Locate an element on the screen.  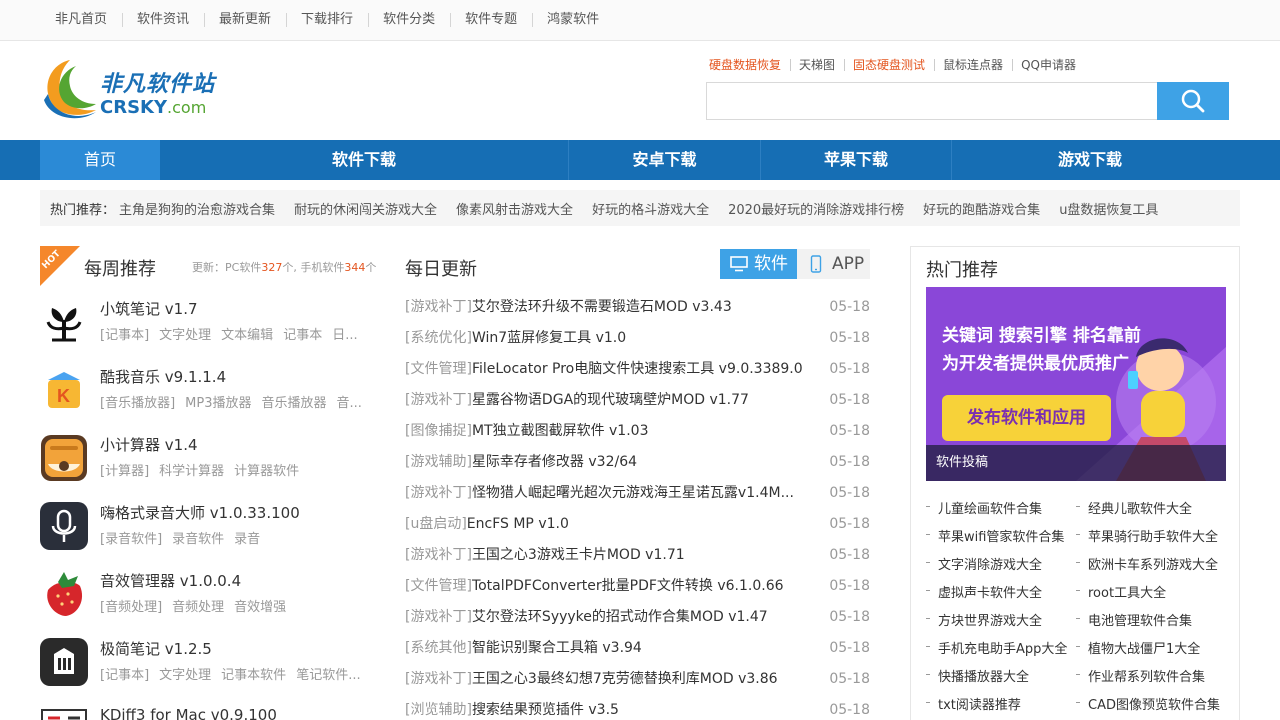
tab-software: 软件 is located at coordinates (758, 264).